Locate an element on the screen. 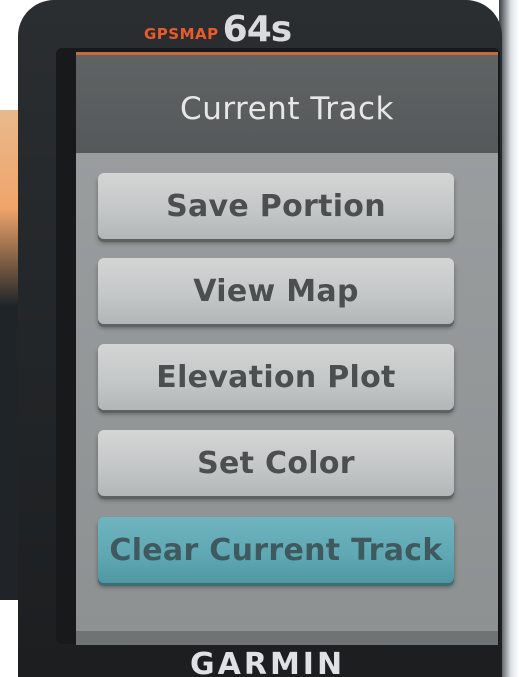 Image resolution: width=519 pixels, height=677 pixels. screen-bottom-edge is located at coordinates (287, 638).